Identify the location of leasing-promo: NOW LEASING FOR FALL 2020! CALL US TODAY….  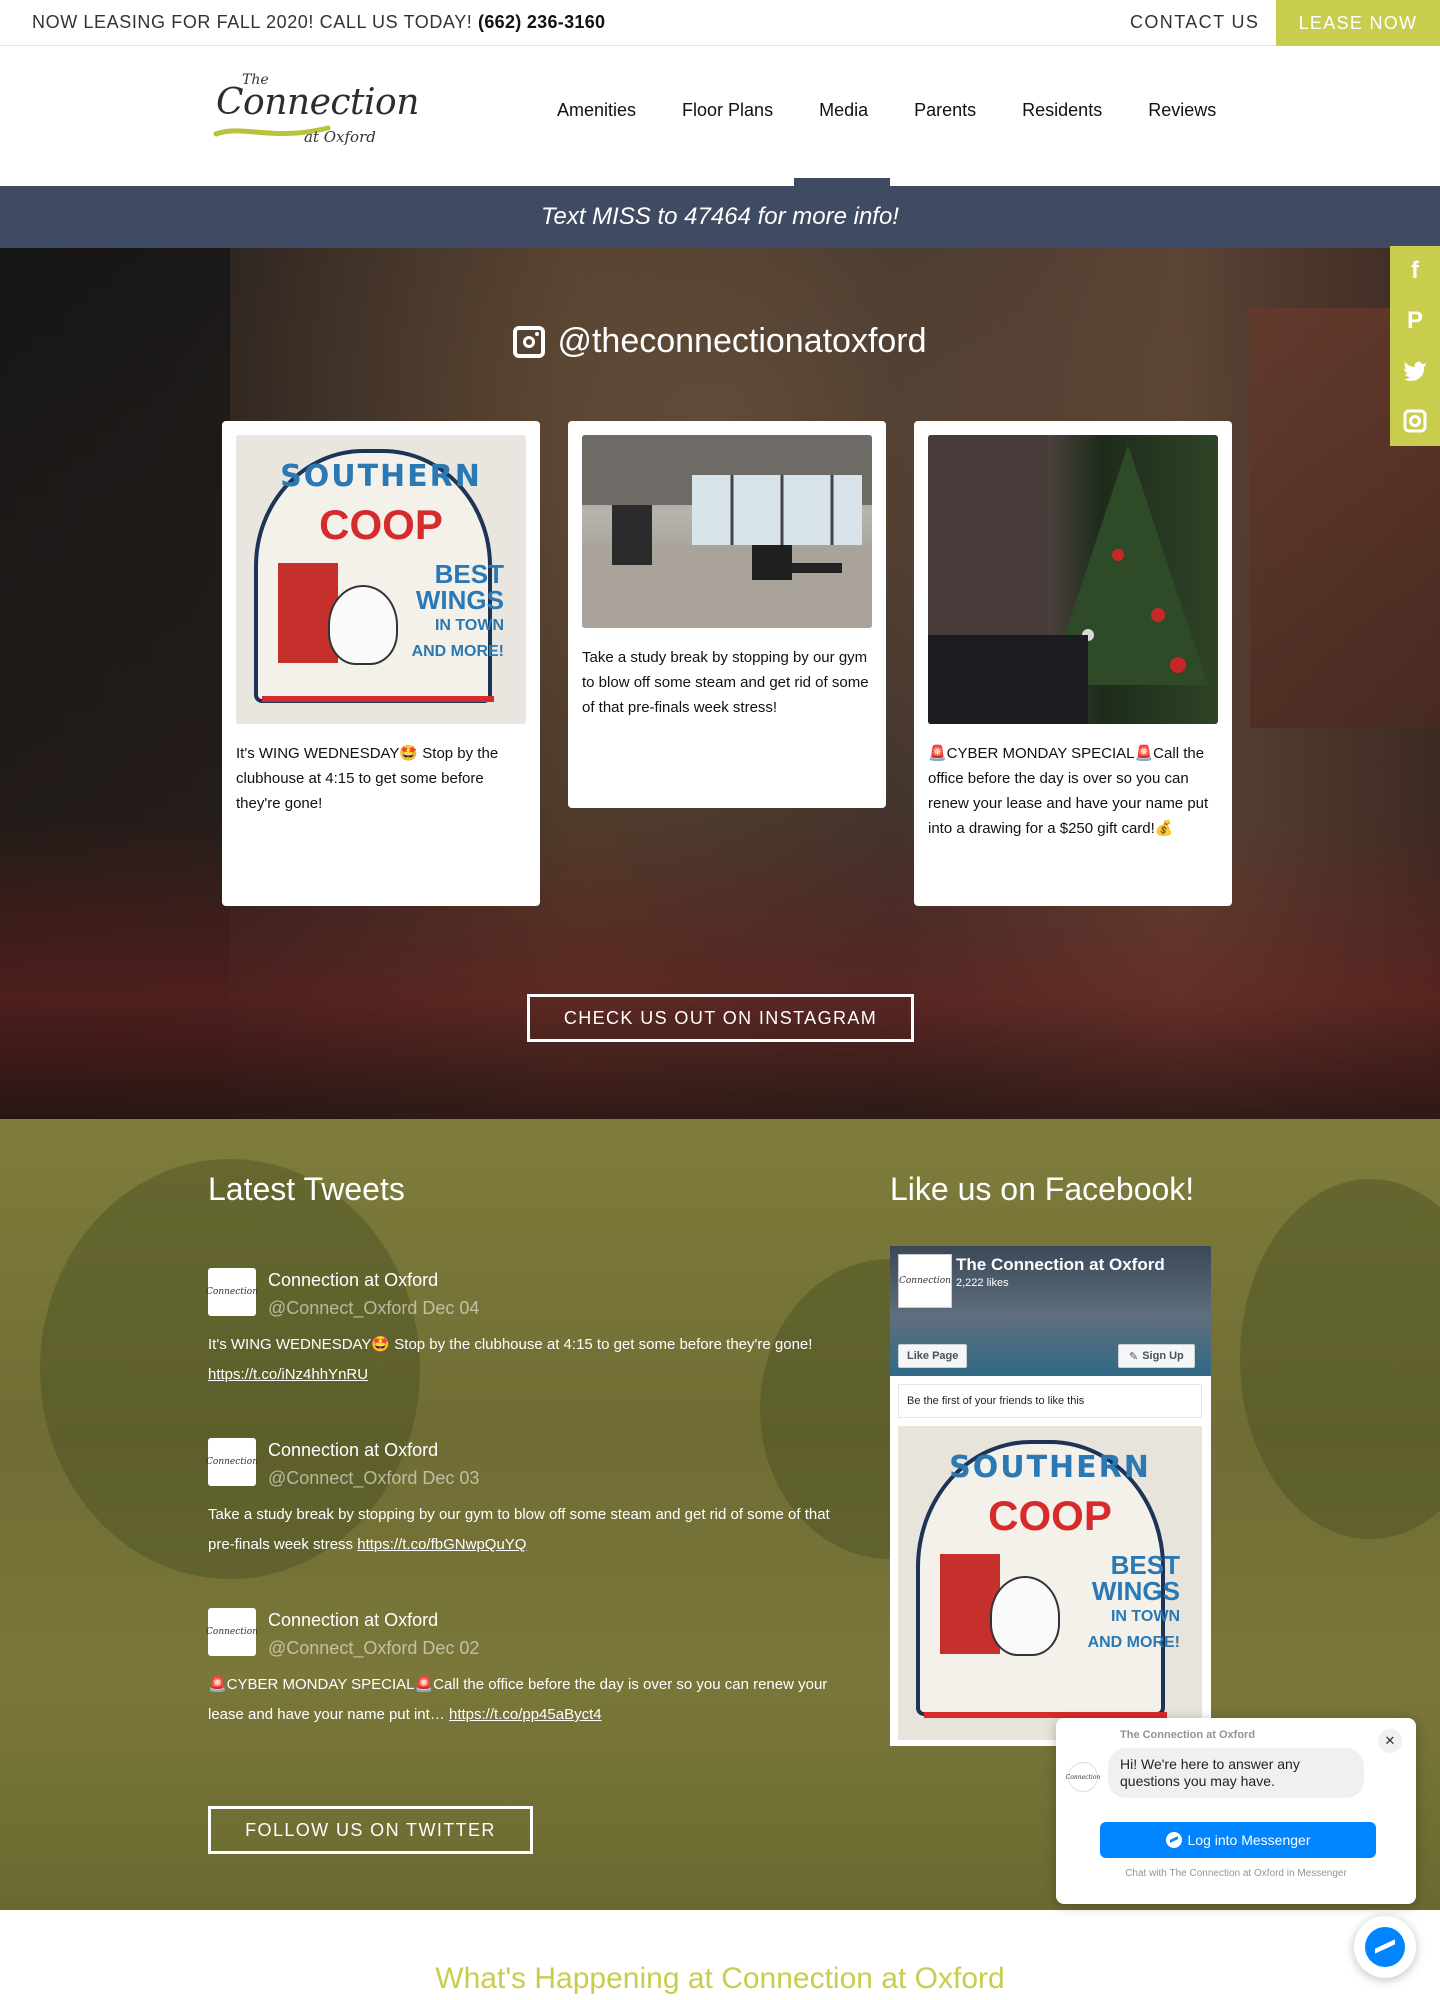
(318, 22).